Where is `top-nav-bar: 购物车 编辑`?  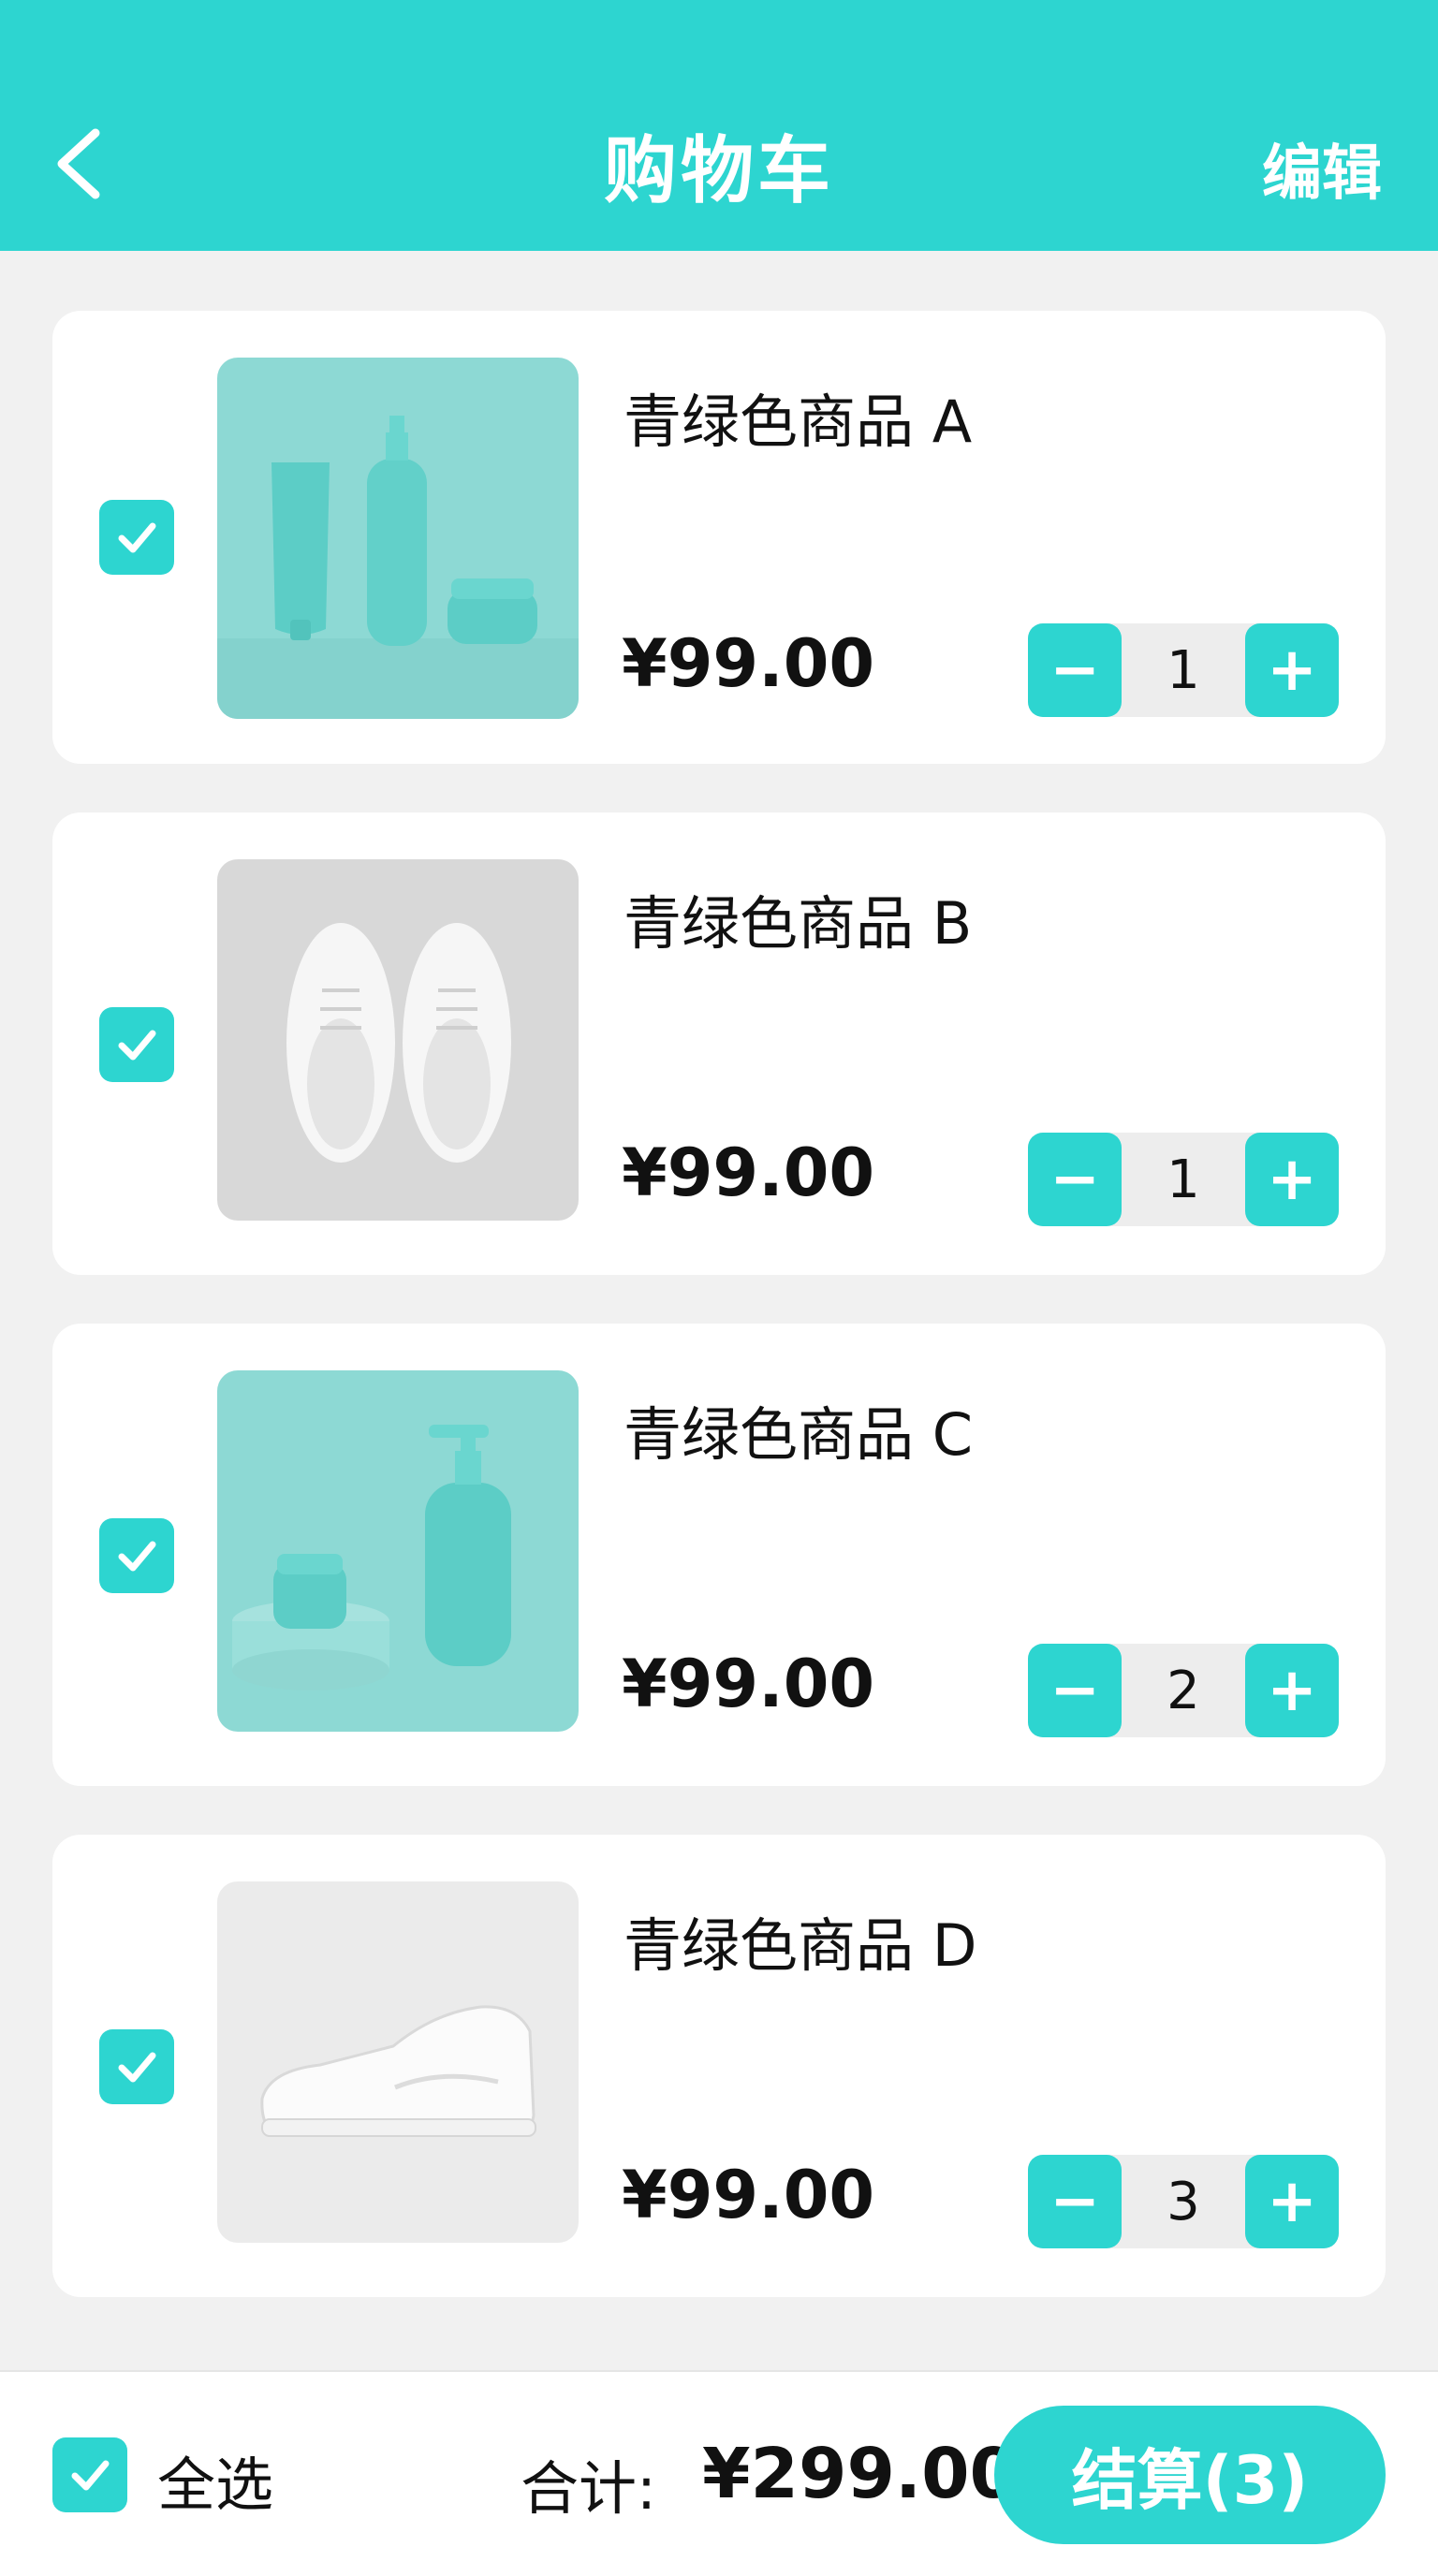 top-nav-bar: 购物车 编辑 is located at coordinates (719, 125).